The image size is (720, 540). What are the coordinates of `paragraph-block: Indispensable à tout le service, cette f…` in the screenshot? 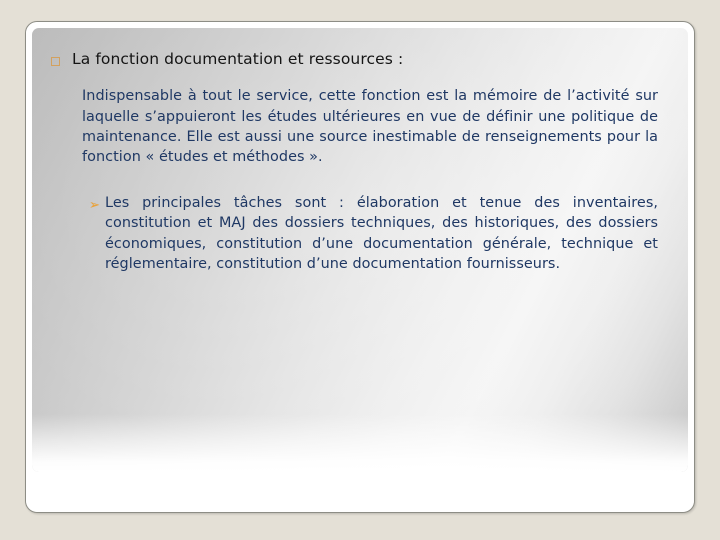 It's located at (360, 126).